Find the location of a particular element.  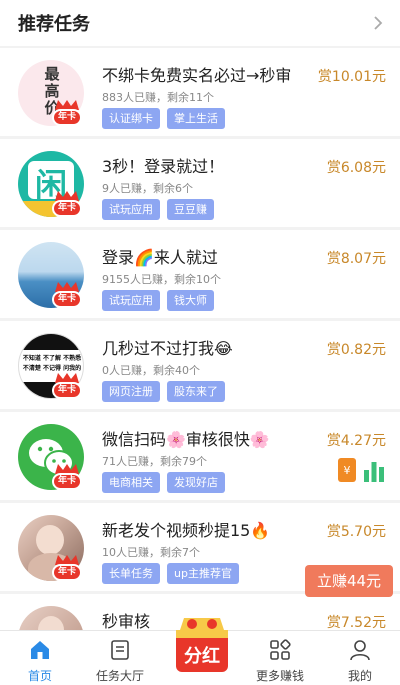

nav-task-hall: 任务大厅 is located at coordinates (120, 658).